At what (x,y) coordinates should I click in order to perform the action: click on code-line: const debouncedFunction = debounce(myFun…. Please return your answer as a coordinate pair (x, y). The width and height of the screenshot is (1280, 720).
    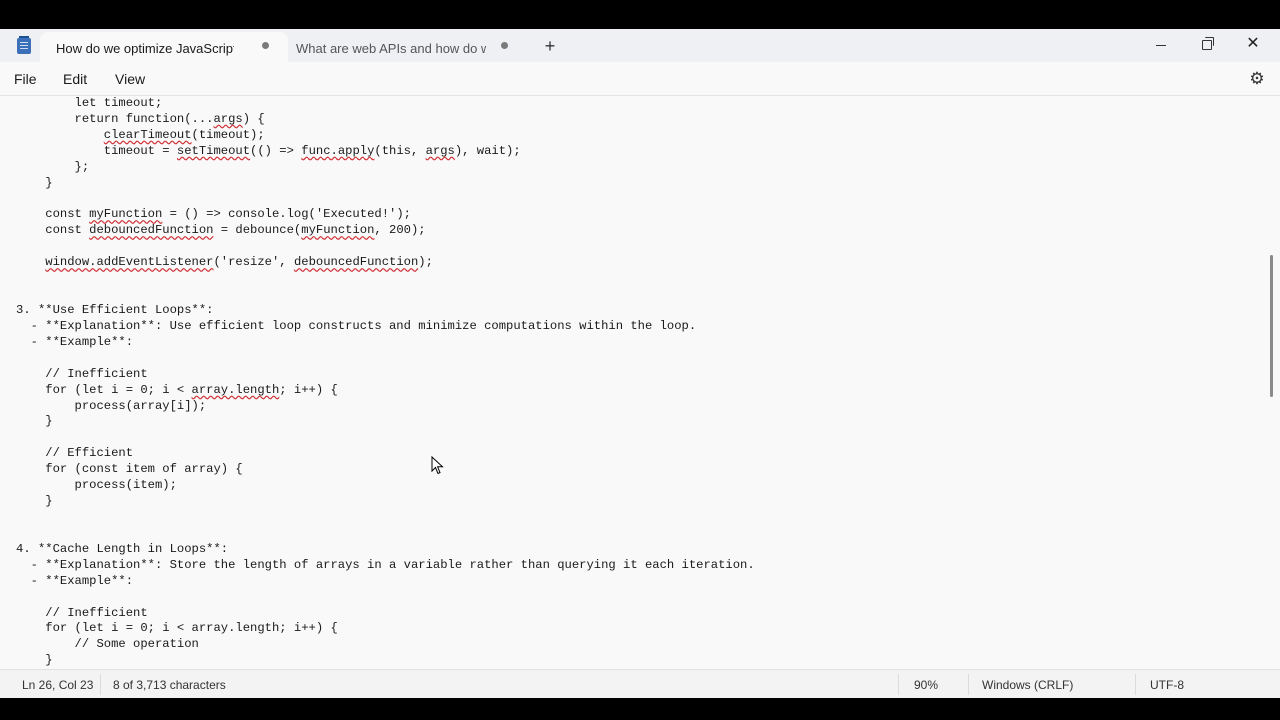
    Looking at the image, I should click on (221, 230).